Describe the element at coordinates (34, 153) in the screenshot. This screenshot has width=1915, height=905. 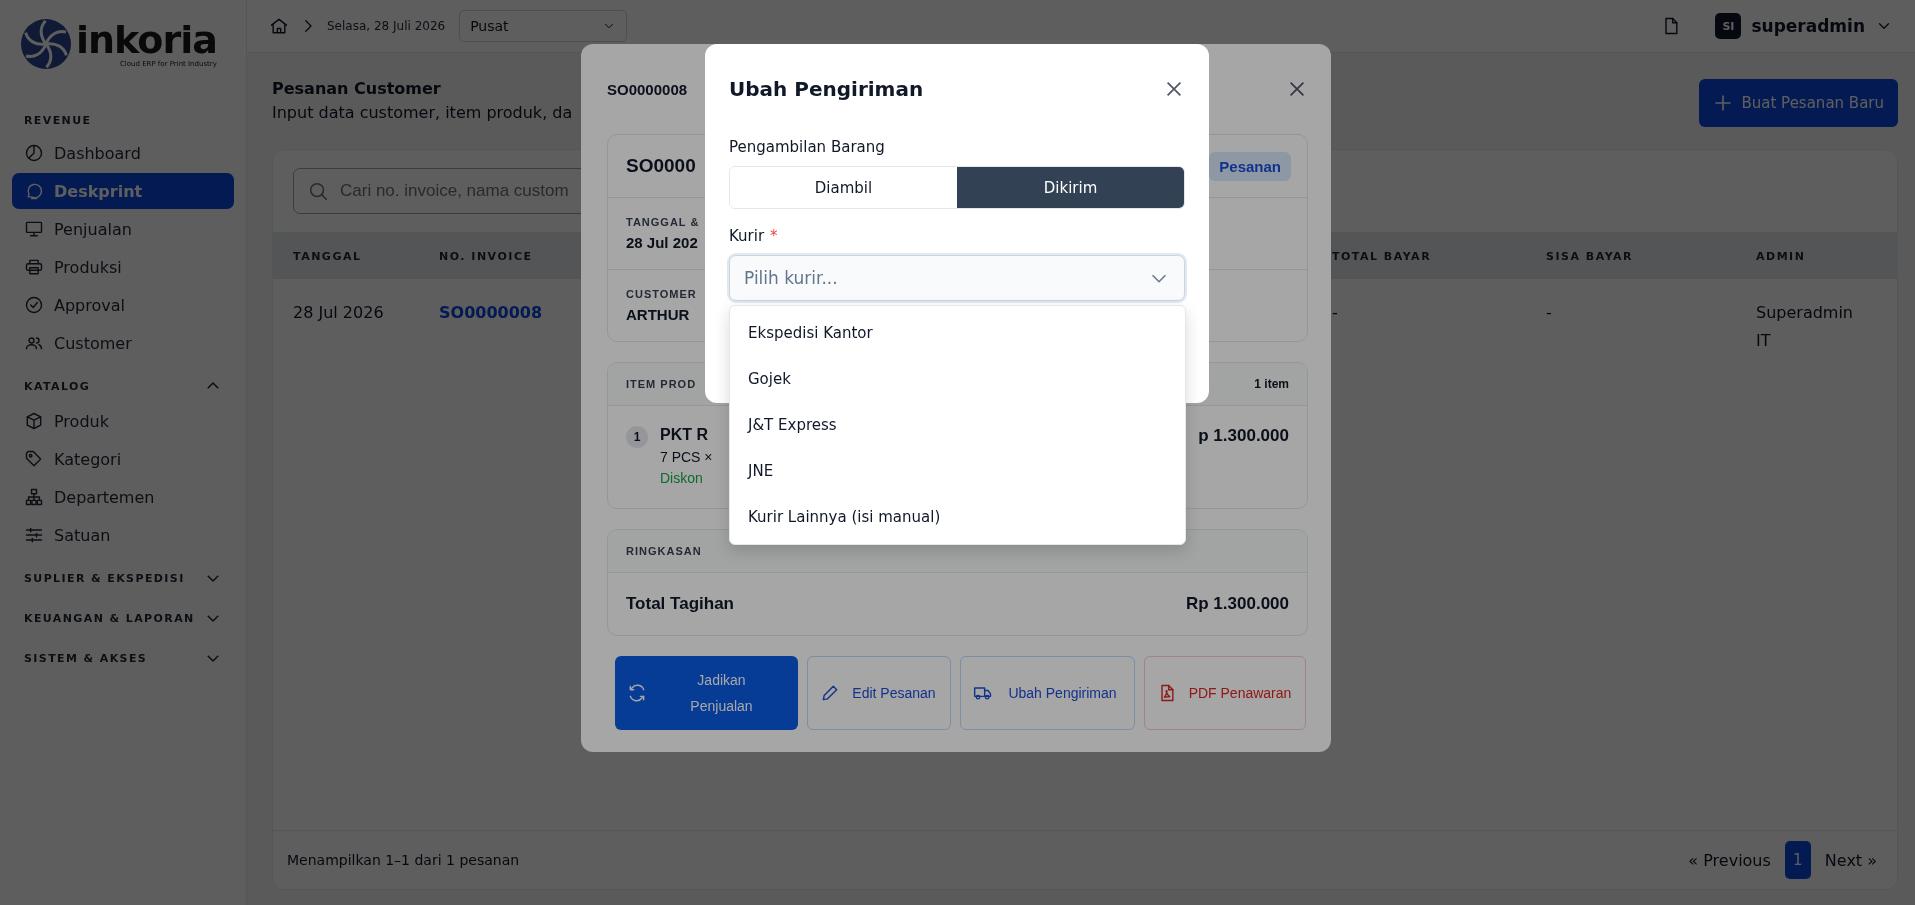
I see `pie-chart-icon` at that location.